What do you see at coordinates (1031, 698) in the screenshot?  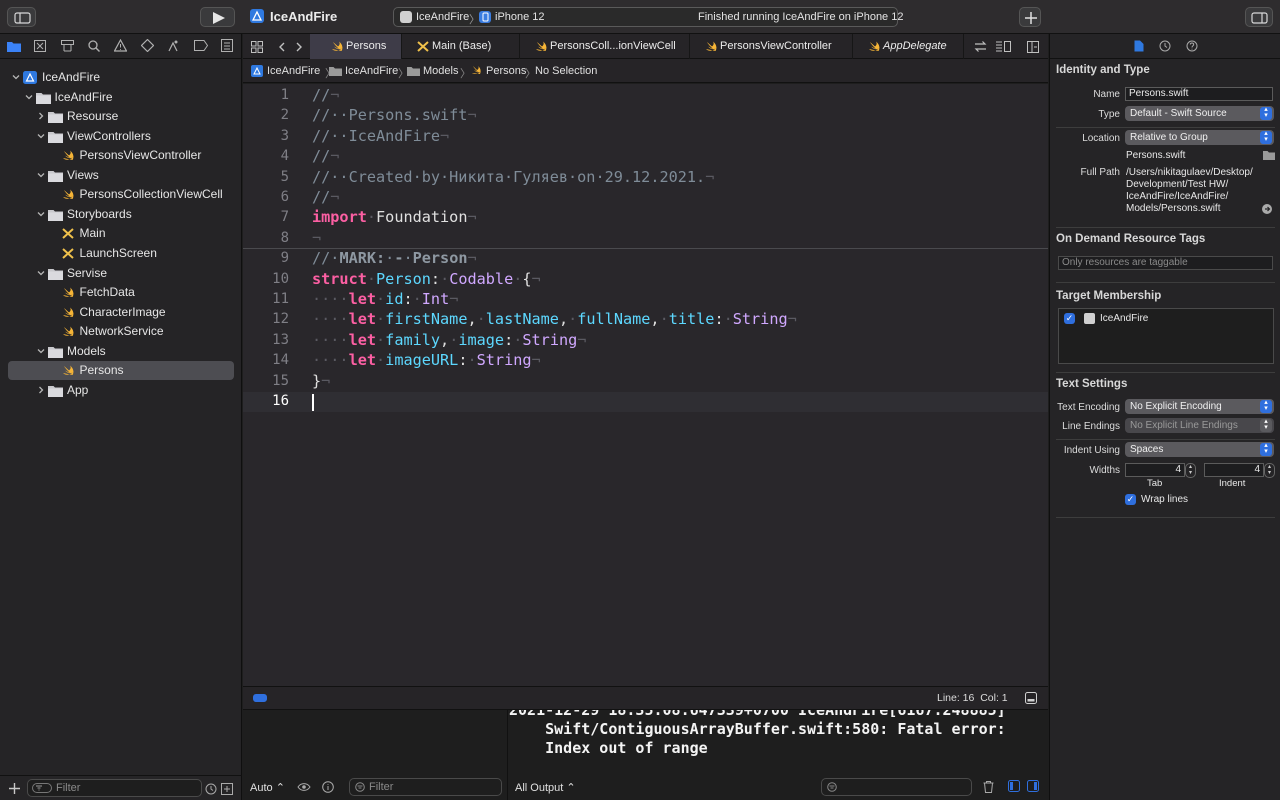 I see `hide-debug-area-icon` at bounding box center [1031, 698].